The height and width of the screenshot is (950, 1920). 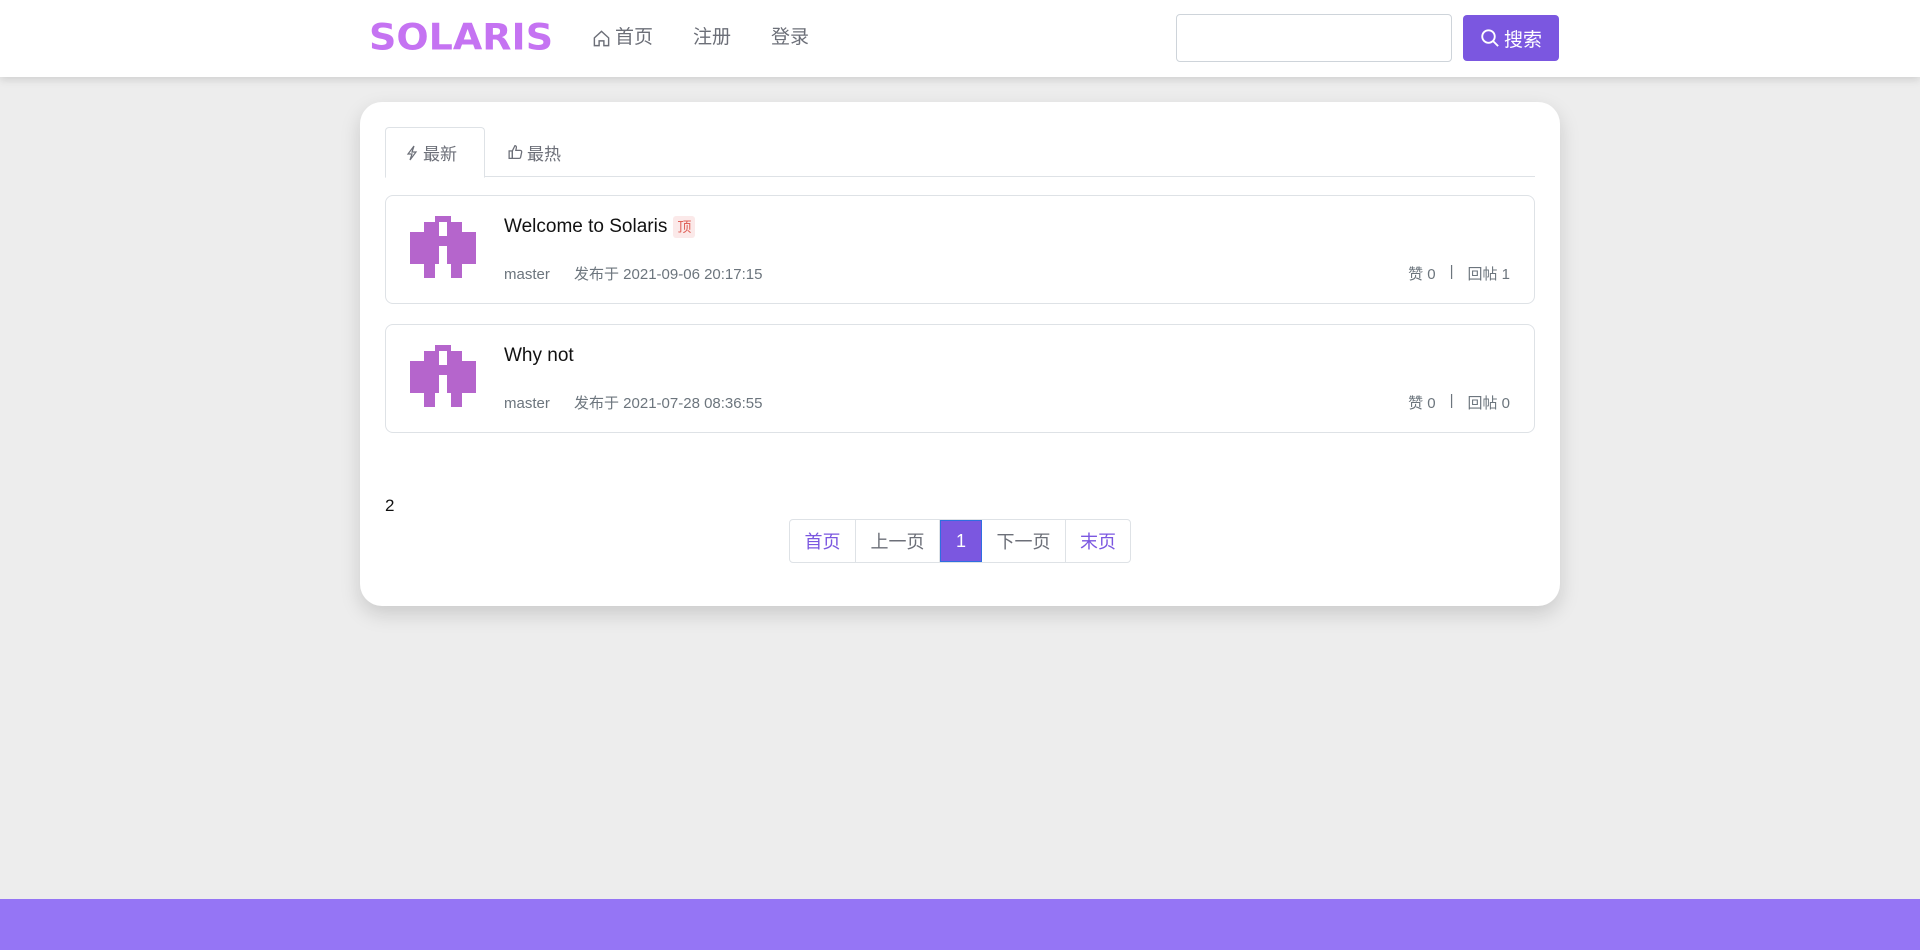 I want to click on tab-latest: 最新, so click(x=435, y=152).